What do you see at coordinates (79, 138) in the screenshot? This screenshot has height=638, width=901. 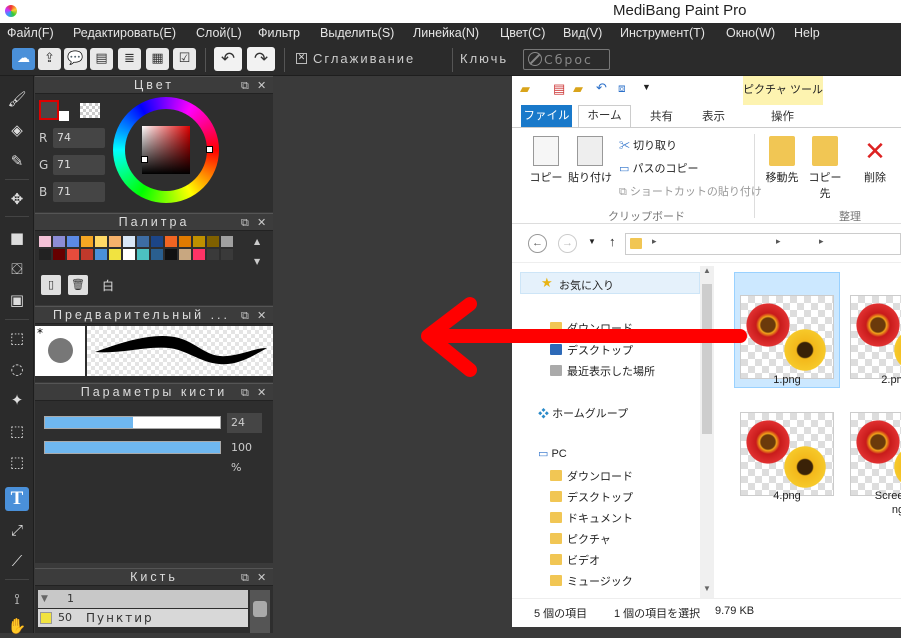 I see `r-field: 74` at bounding box center [79, 138].